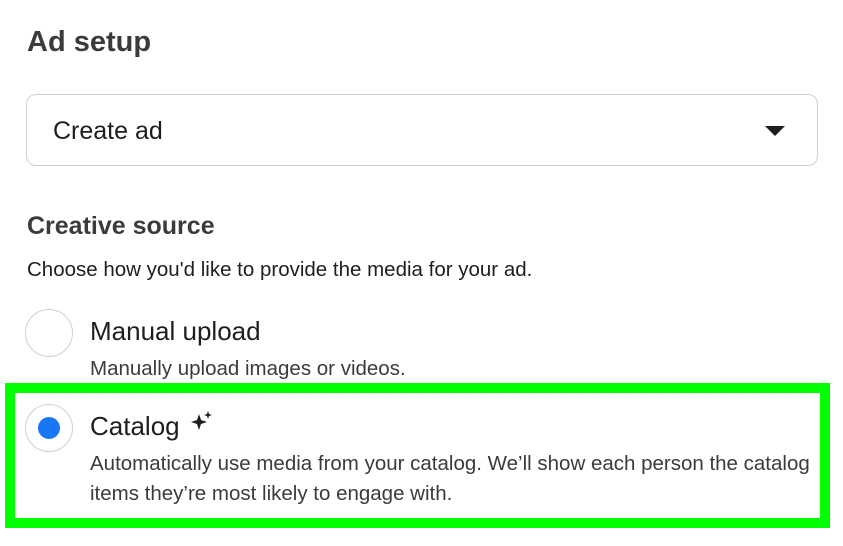 The image size is (843, 546). Describe the element at coordinates (422, 130) in the screenshot. I see `ad-type-select: Create ad` at that location.